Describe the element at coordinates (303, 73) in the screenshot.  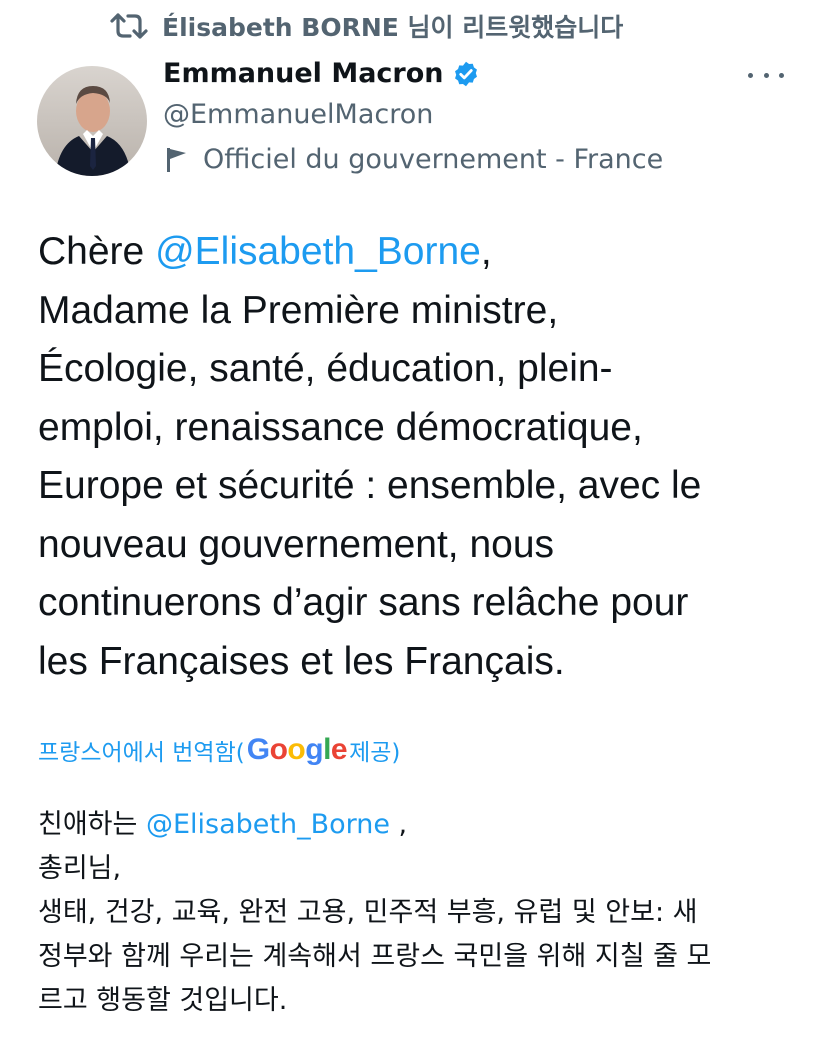
I see `author-name: Emmanuel Macron` at that location.